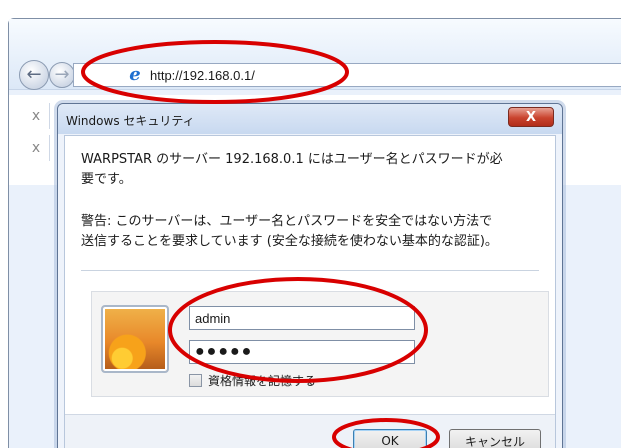 This screenshot has width=621, height=448. Describe the element at coordinates (195, 380) in the screenshot. I see `remember-credentials-checkbox` at that location.